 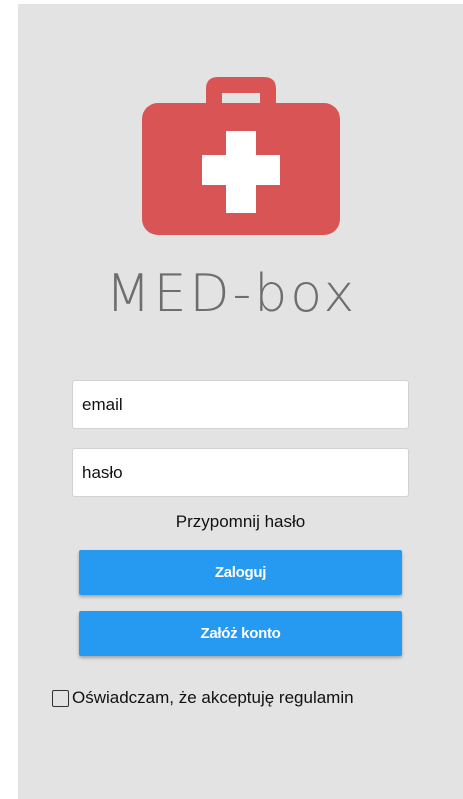 I want to click on register-button: Załóż konto, so click(x=240, y=633).